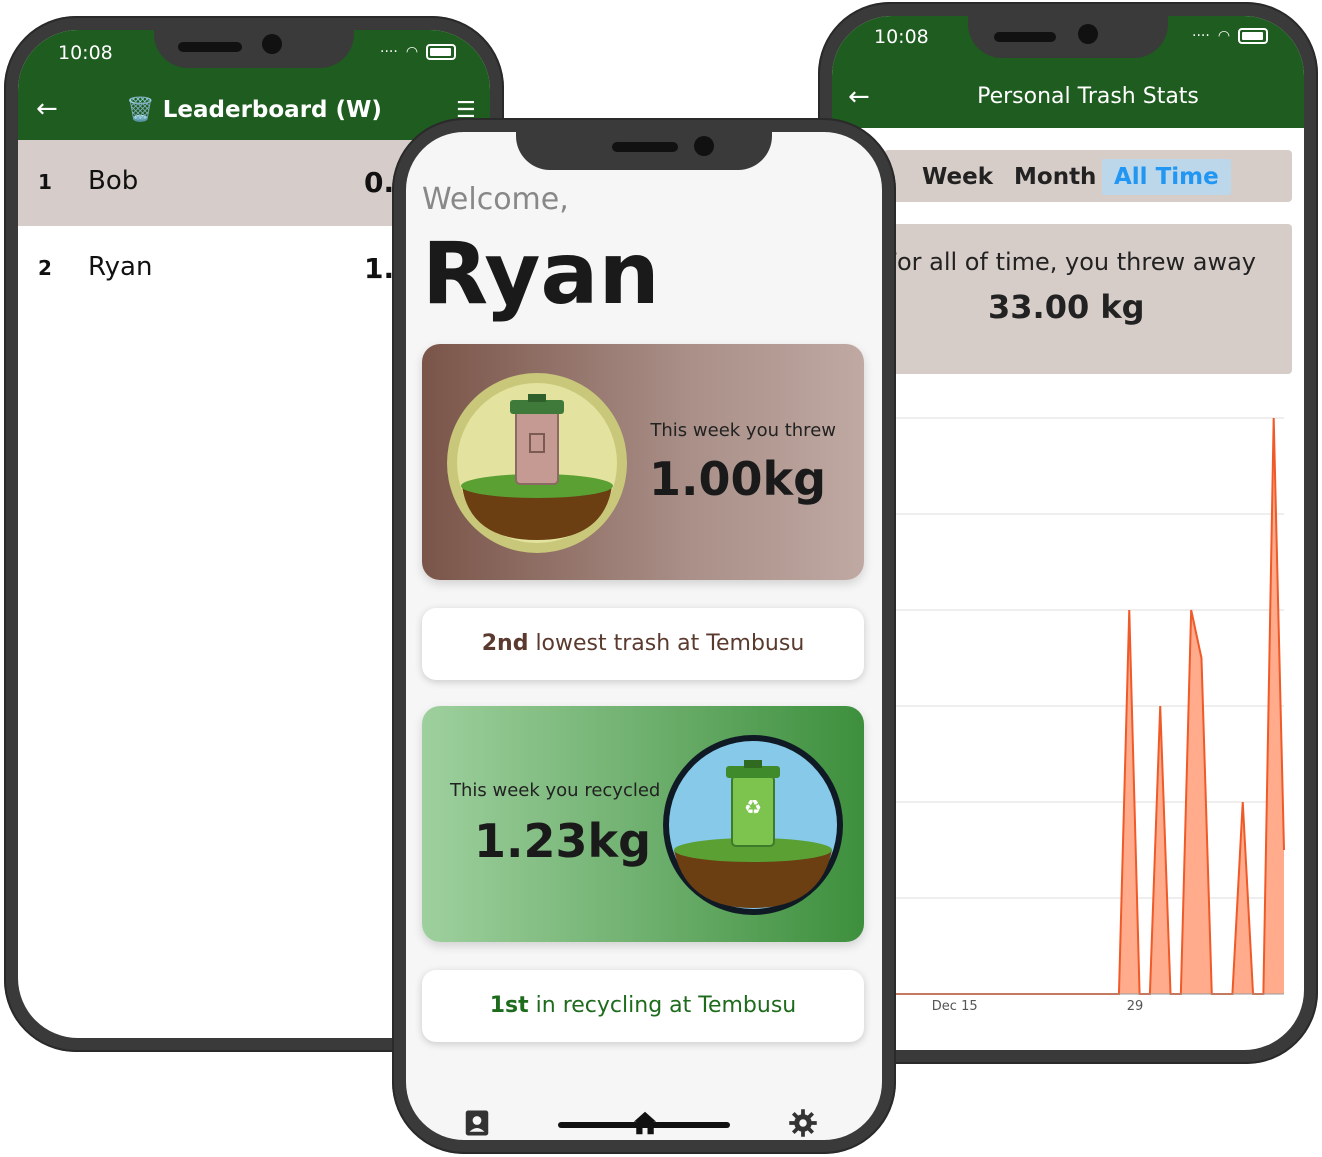 The width and height of the screenshot is (1322, 1157). I want to click on user-name: Ryan, so click(541, 274).